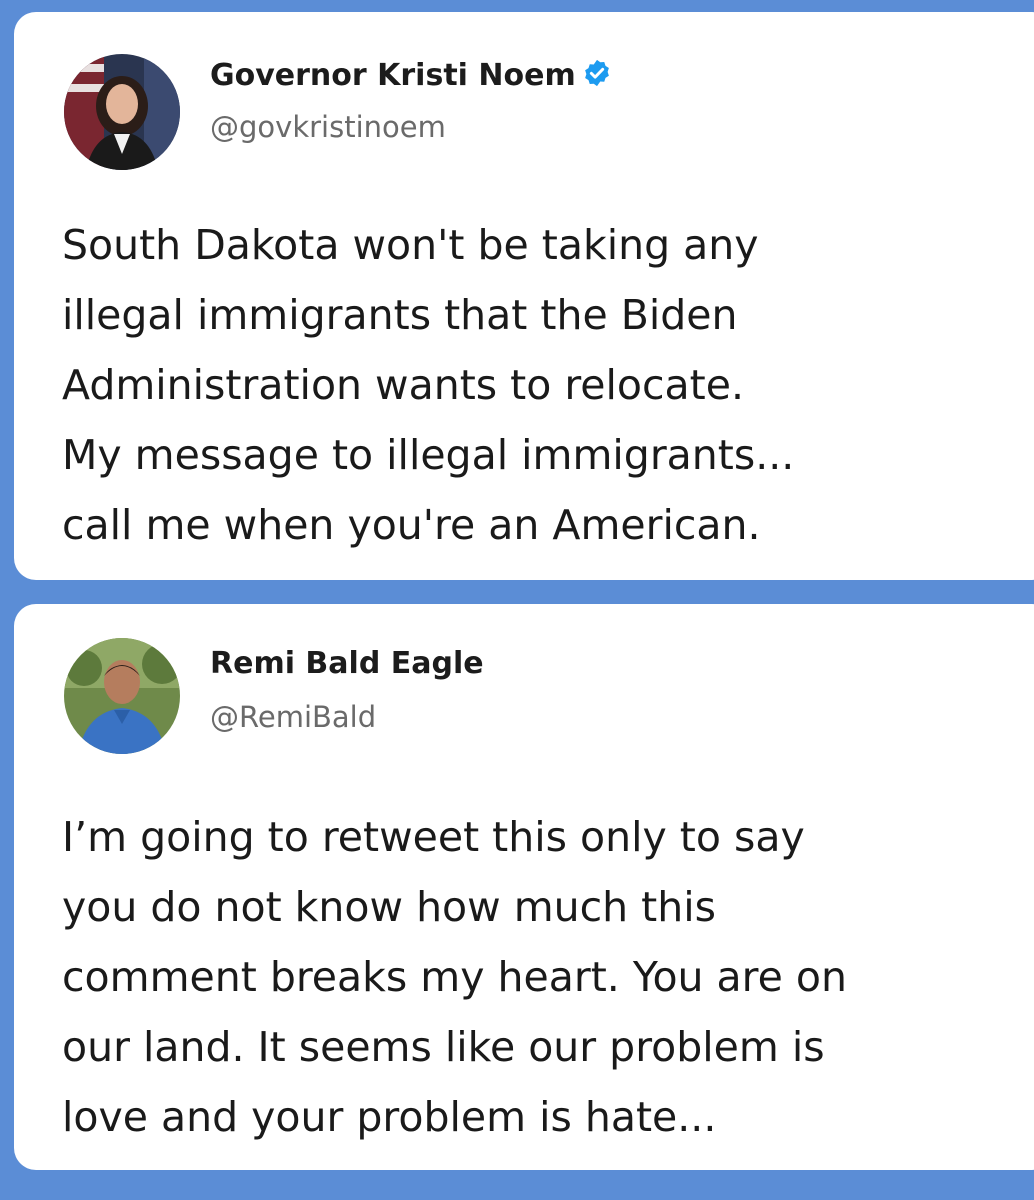 The height and width of the screenshot is (1200, 1034). I want to click on tweet-text-line: Administration wants to relocate., so click(403, 385).